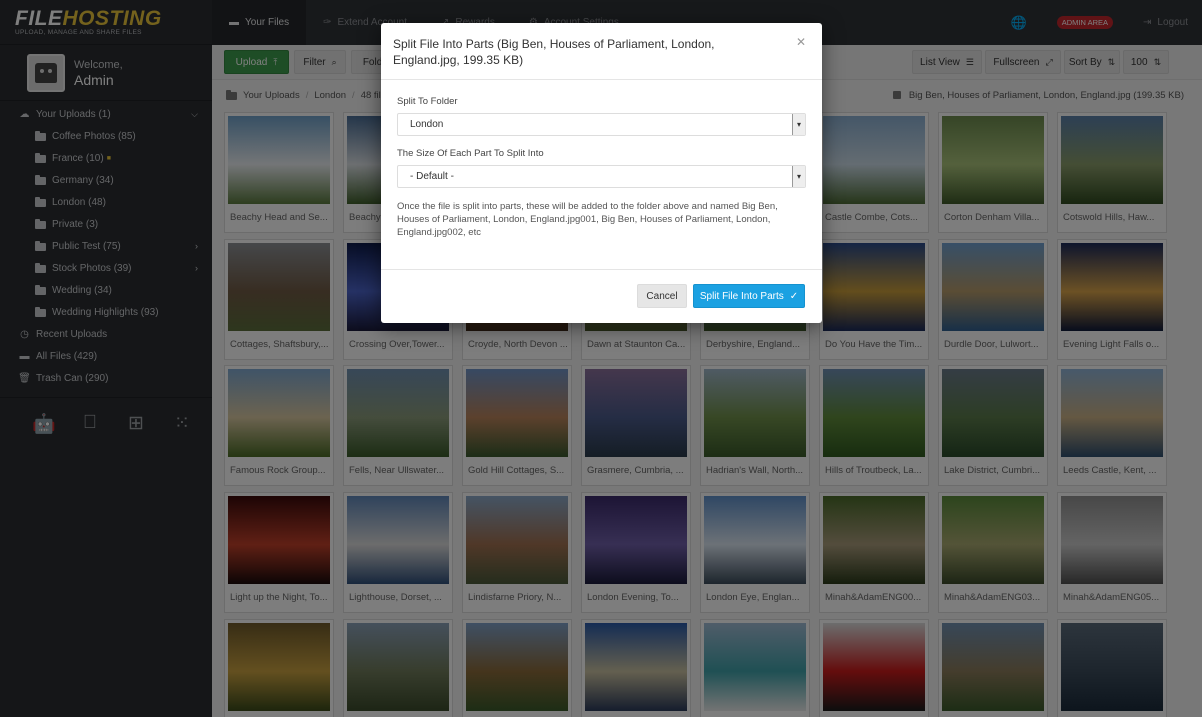 The image size is (1202, 717). What do you see at coordinates (741, 296) in the screenshot?
I see `split-file-label: Split File Into Parts` at bounding box center [741, 296].